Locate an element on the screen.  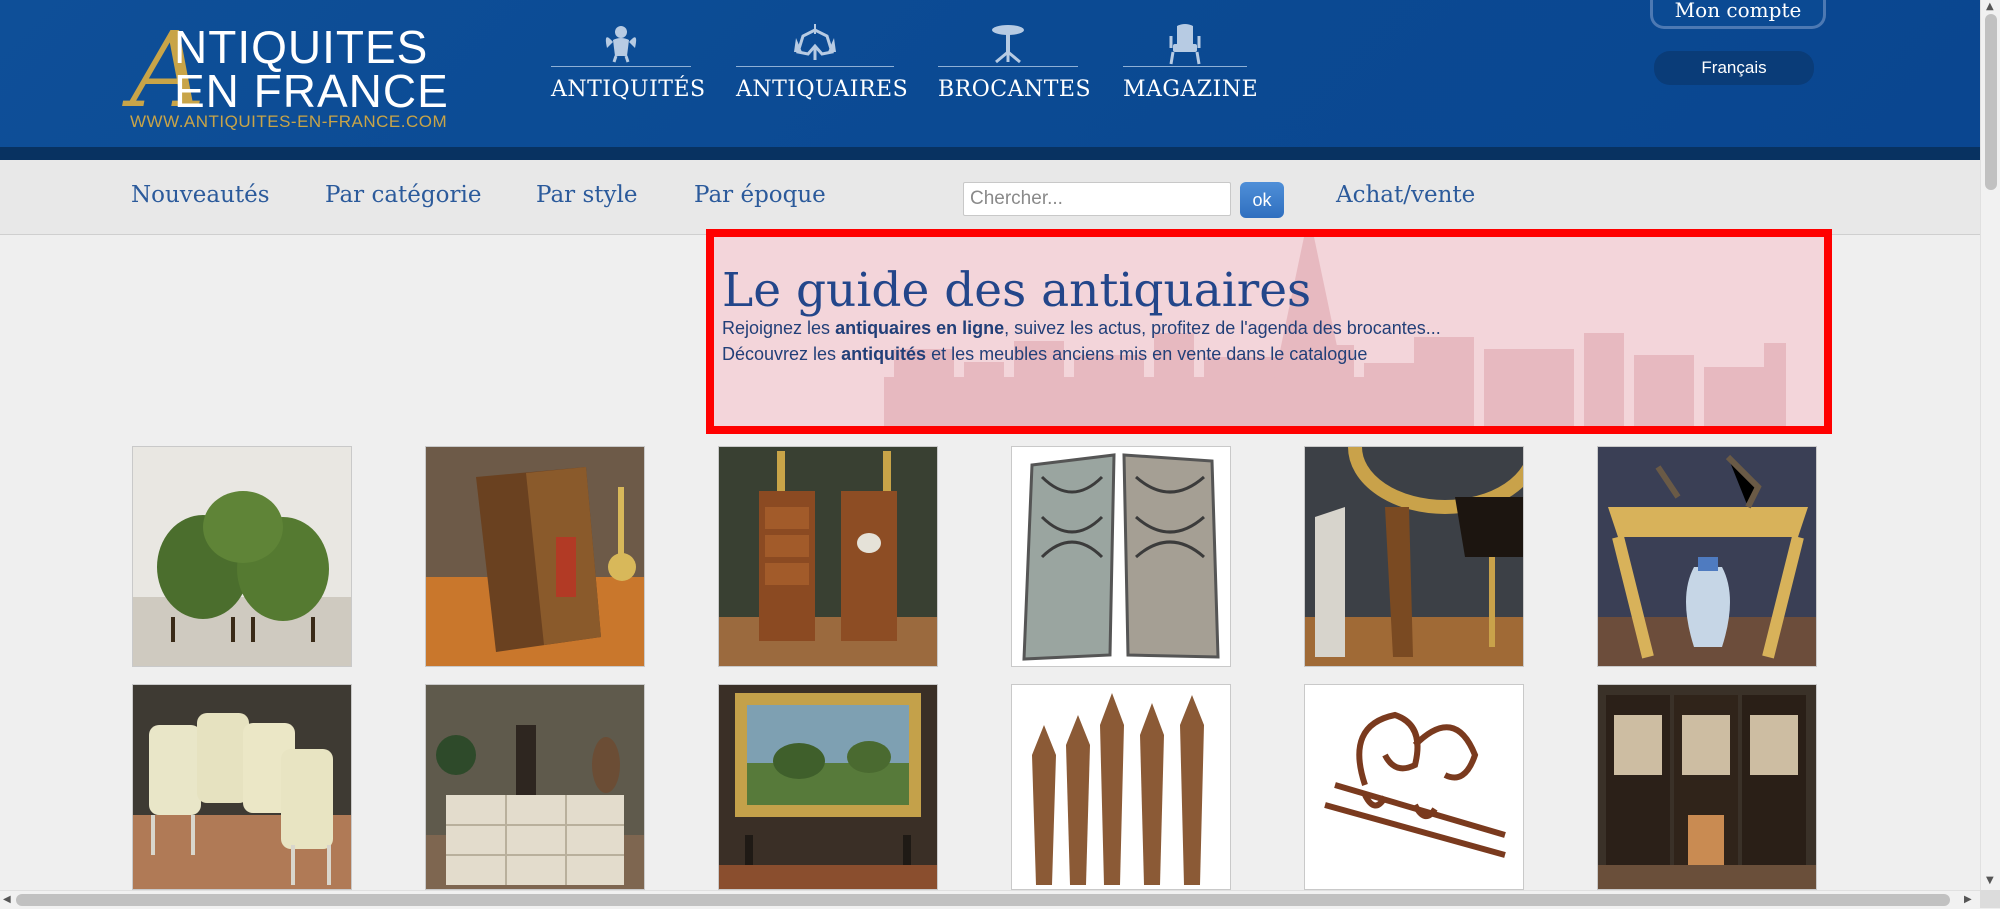
search-input is located at coordinates (1097, 199).